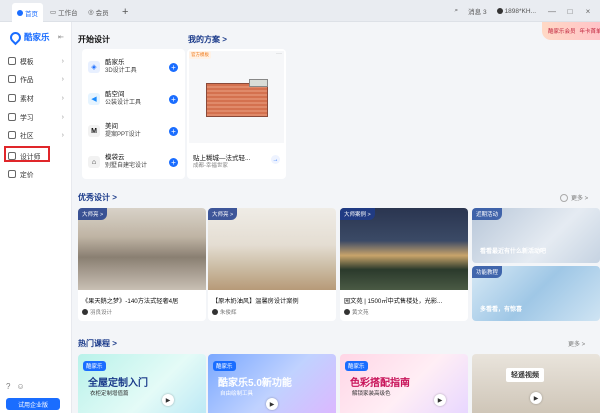 Image resolution: width=600 pixels, height=413 pixels. Describe the element at coordinates (8, 386) in the screenshot. I see `help-icon: ?` at that location.